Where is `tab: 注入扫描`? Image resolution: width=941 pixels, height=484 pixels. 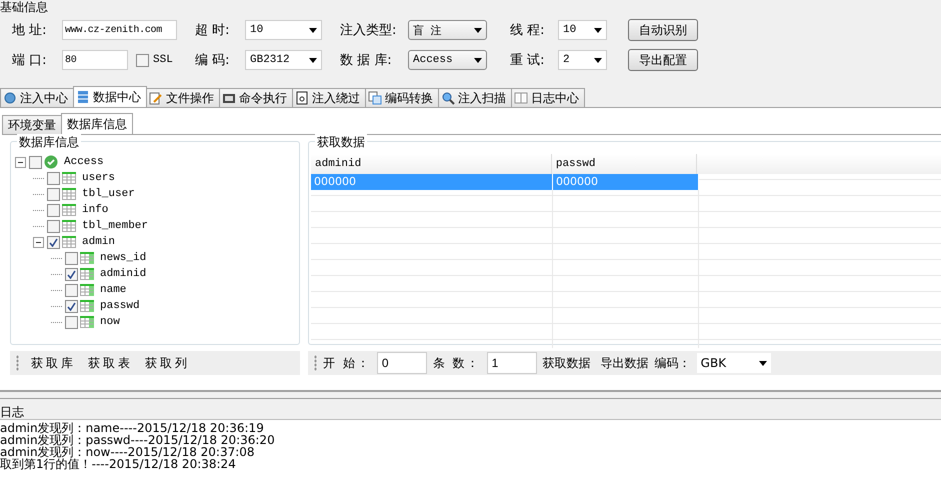 tab: 注入扫描 is located at coordinates (475, 97).